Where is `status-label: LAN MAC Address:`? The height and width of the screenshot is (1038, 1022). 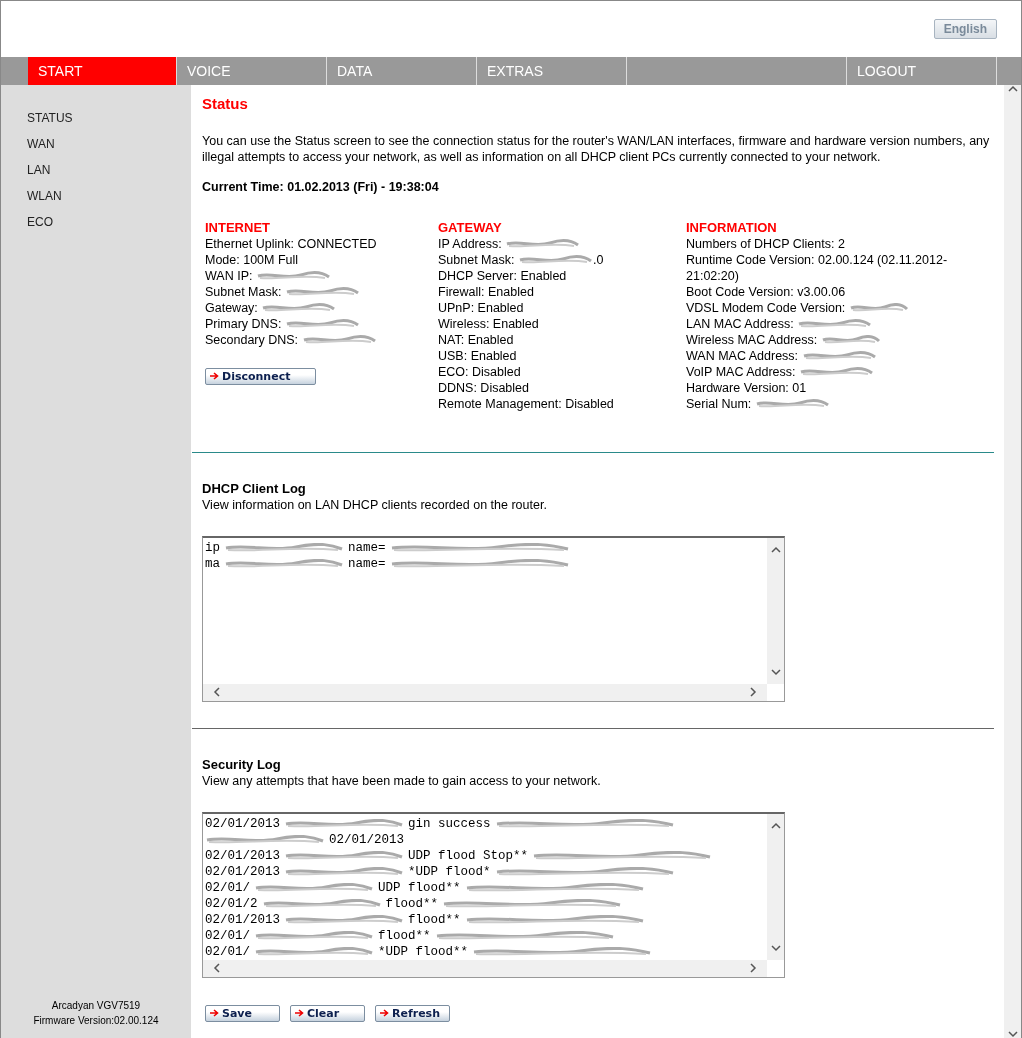 status-label: LAN MAC Address: is located at coordinates (740, 323).